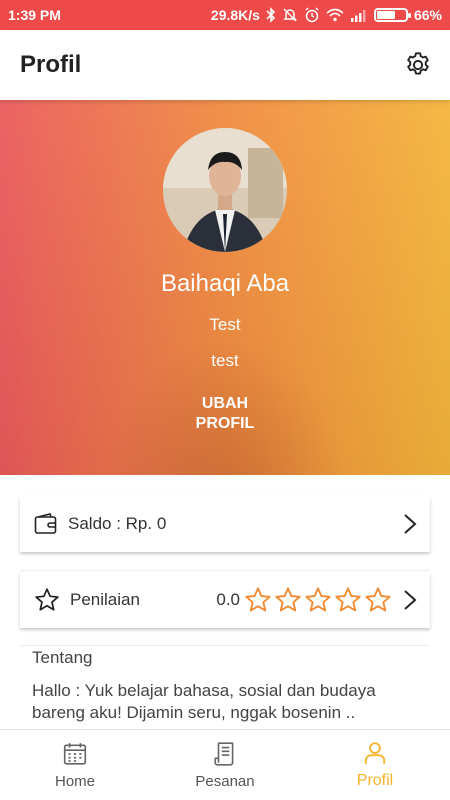 The height and width of the screenshot is (800, 450). I want to click on nav-home-label: Home, so click(74, 781).